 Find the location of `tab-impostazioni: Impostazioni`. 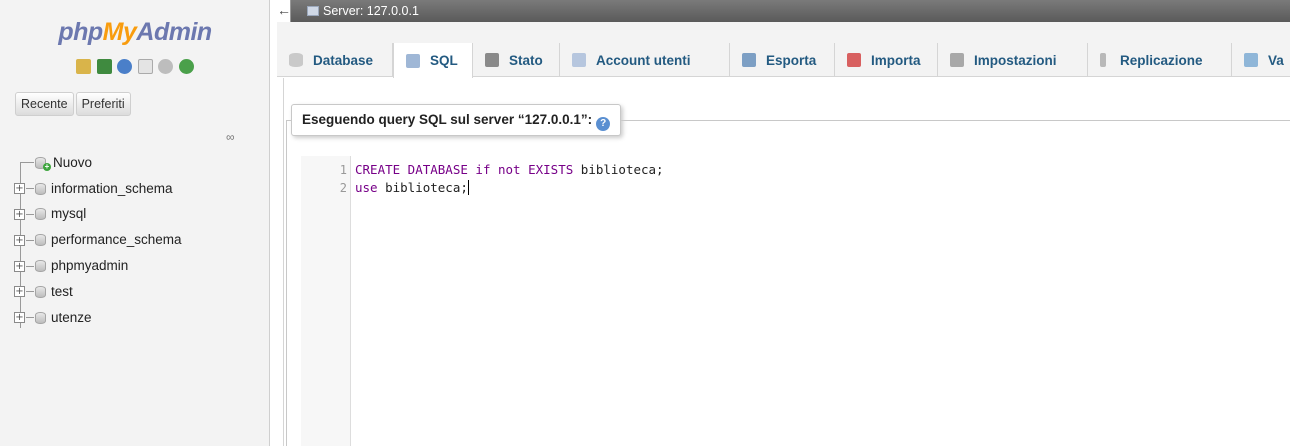

tab-impostazioni: Impostazioni is located at coordinates (1013, 60).